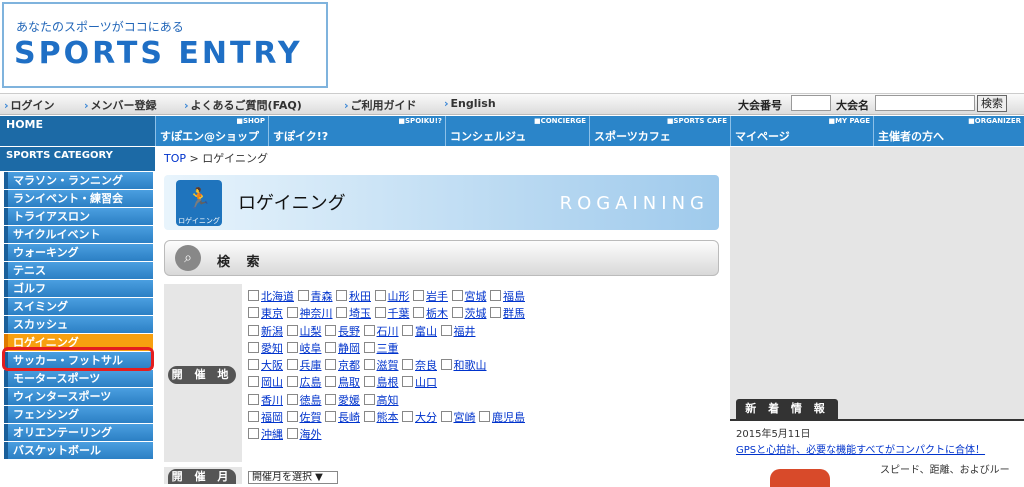 Image resolution: width=1024 pixels, height=487 pixels. What do you see at coordinates (426, 382) in the screenshot?
I see `prefecture-link: 山口` at bounding box center [426, 382].